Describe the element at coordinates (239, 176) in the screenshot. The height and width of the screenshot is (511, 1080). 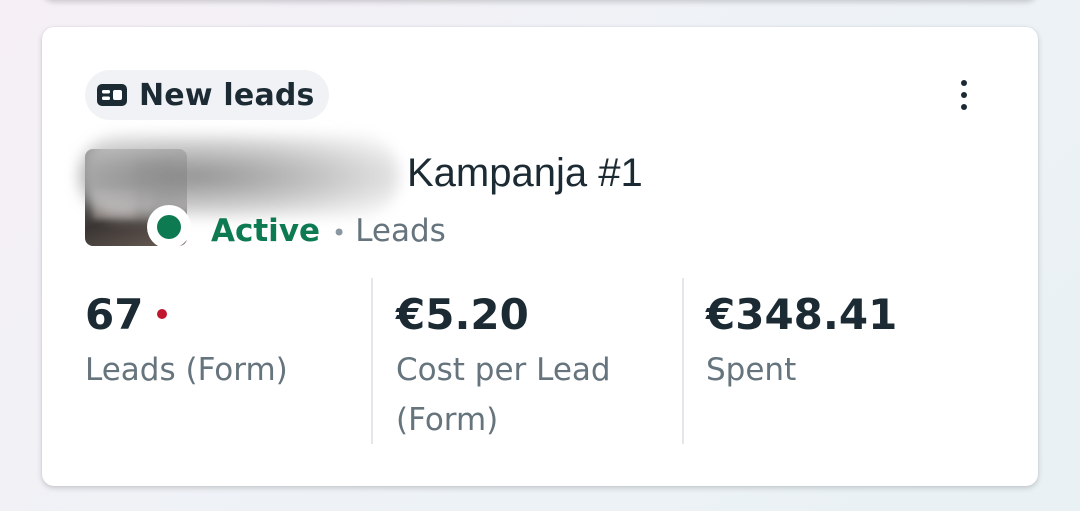
I see `redacted-name-blur` at that location.